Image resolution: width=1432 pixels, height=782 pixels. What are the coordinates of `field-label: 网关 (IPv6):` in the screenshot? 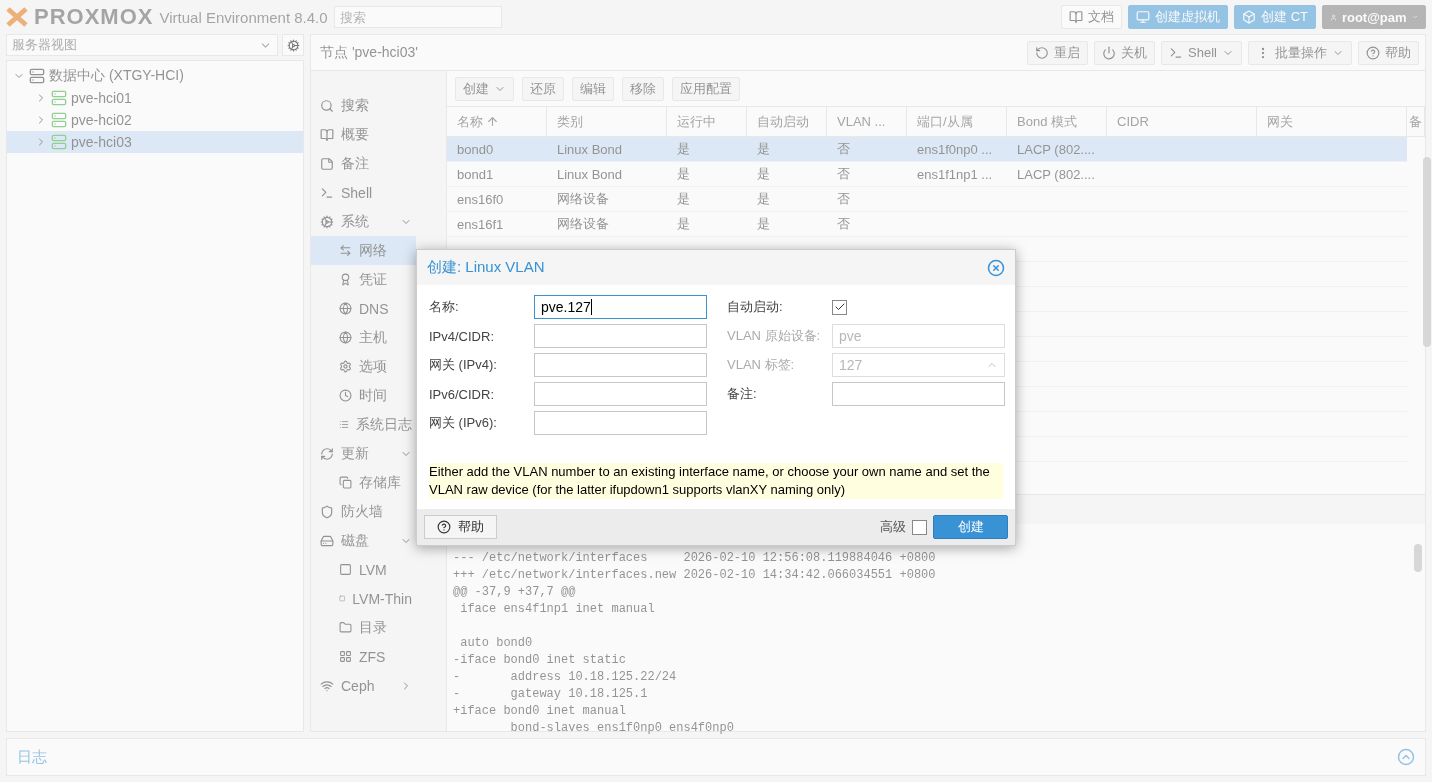 It's located at (463, 423).